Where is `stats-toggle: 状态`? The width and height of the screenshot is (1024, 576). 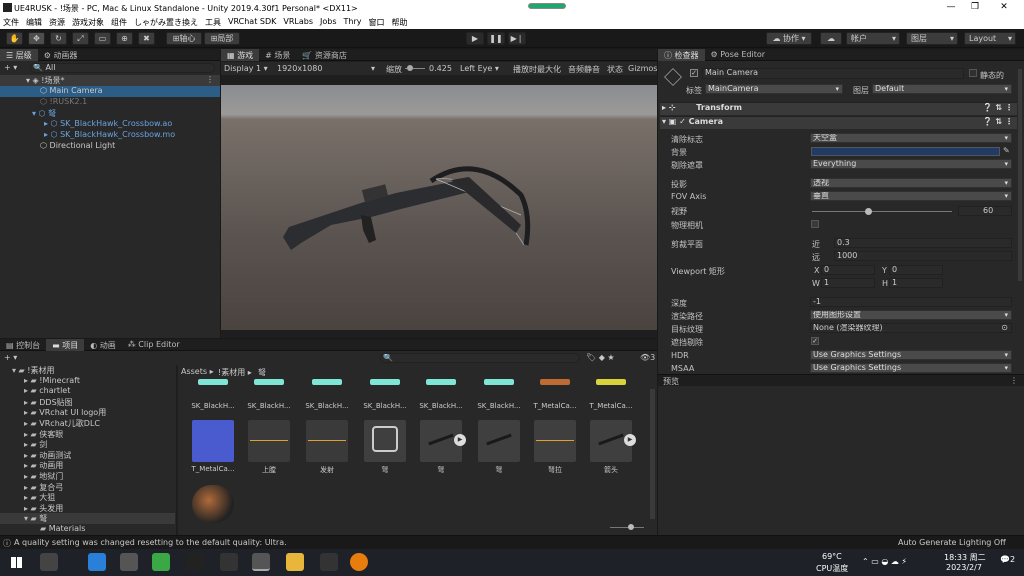
stats-toggle: 状态 is located at coordinates (615, 69).